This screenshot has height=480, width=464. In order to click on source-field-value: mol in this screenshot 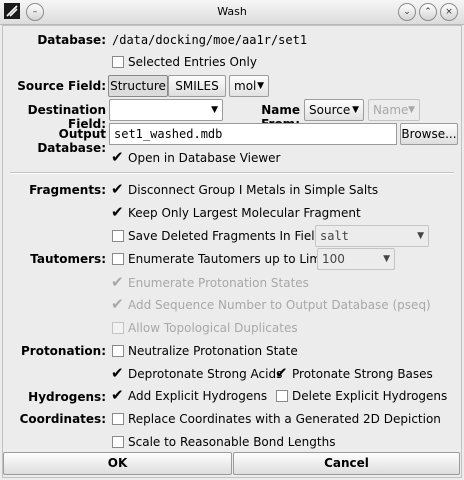, I will do `click(245, 86)`.